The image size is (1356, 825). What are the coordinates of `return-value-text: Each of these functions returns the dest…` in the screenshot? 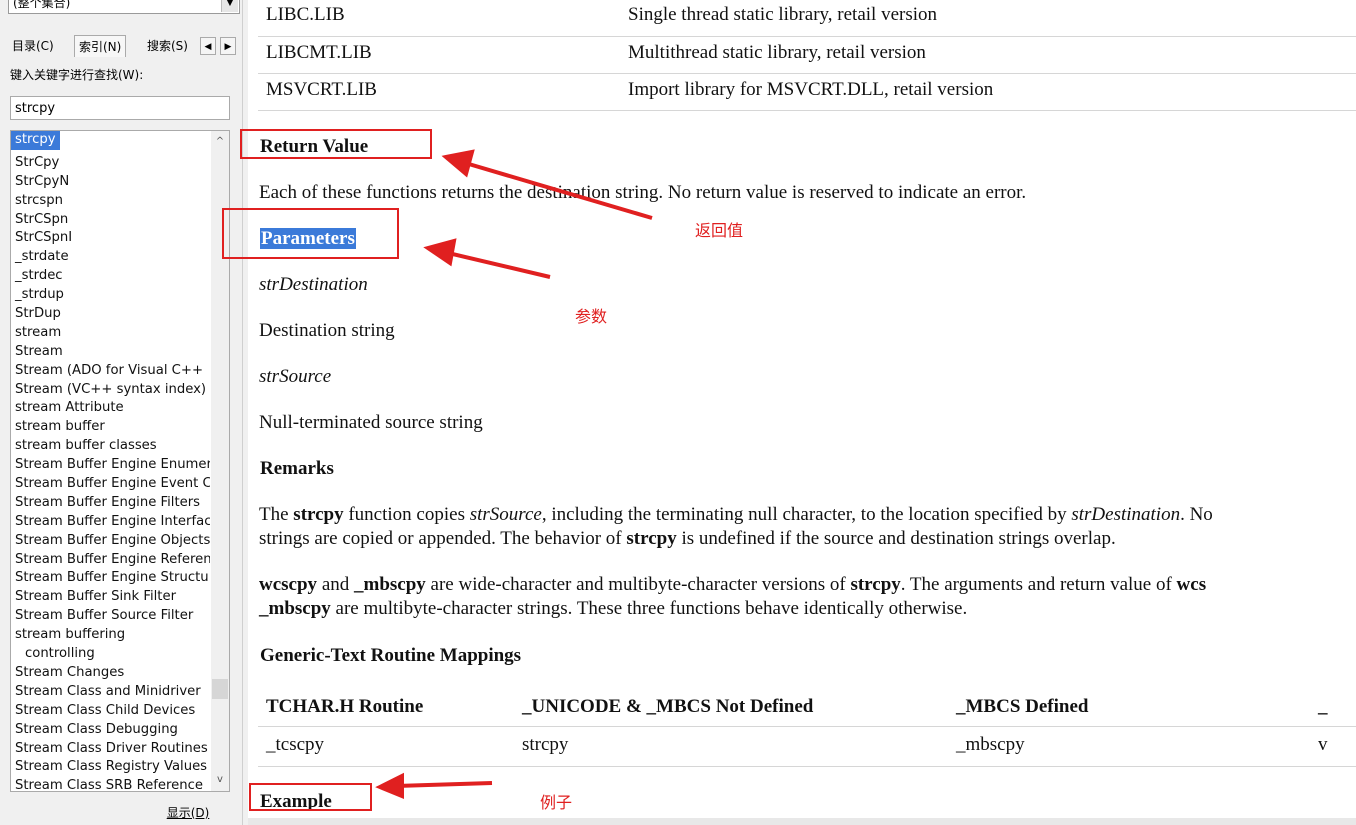 It's located at (643, 192).